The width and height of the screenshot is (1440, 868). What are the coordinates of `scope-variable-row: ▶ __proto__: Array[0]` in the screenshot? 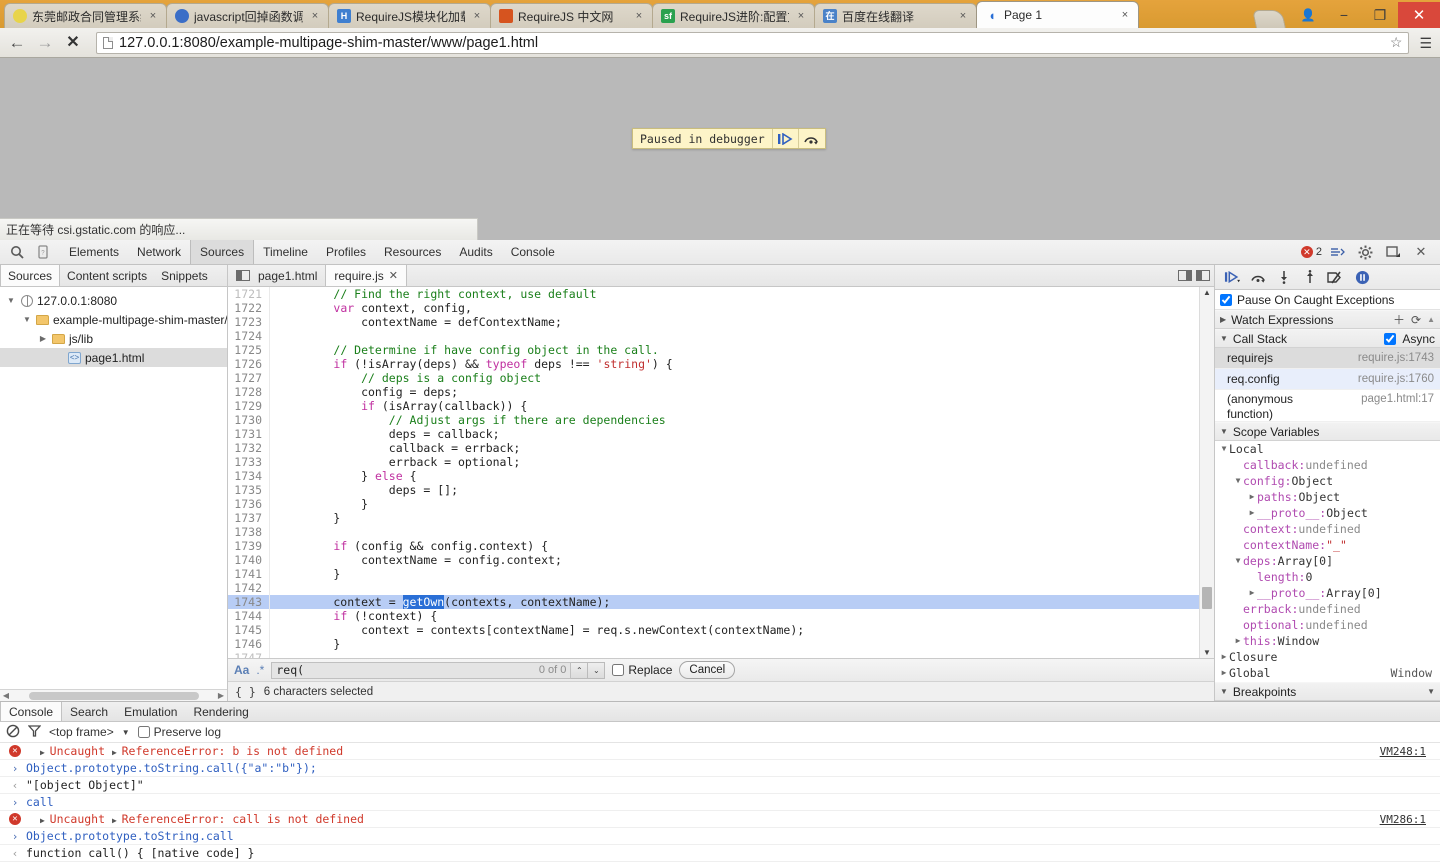 It's located at (1327, 593).